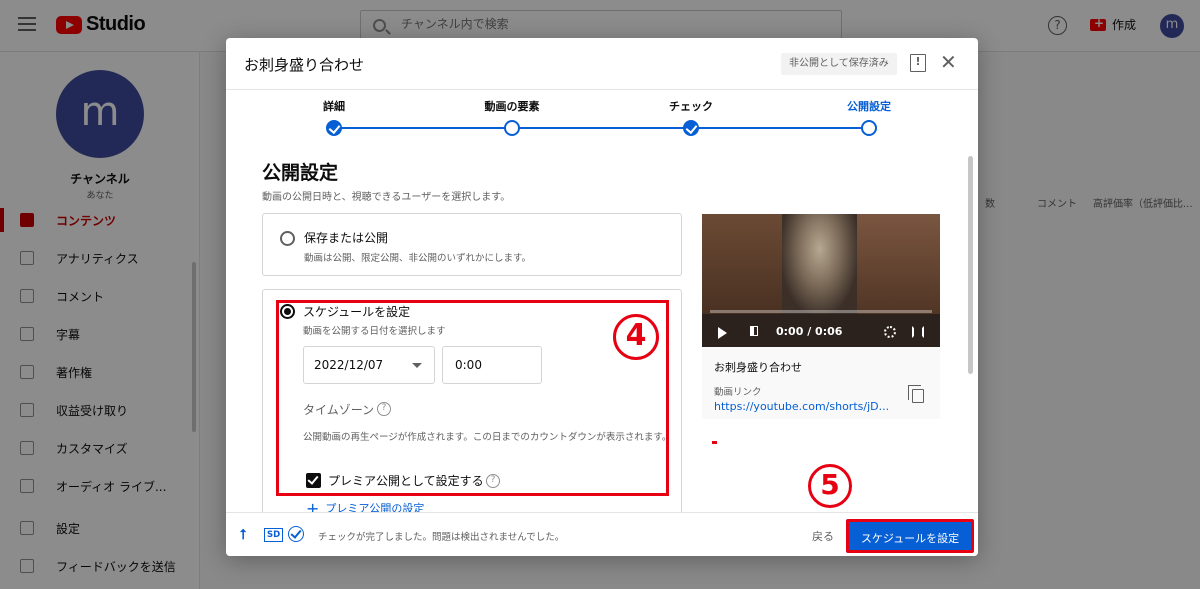 The width and height of the screenshot is (1200, 589). What do you see at coordinates (714, 442) in the screenshot?
I see `annotation-mark` at bounding box center [714, 442].